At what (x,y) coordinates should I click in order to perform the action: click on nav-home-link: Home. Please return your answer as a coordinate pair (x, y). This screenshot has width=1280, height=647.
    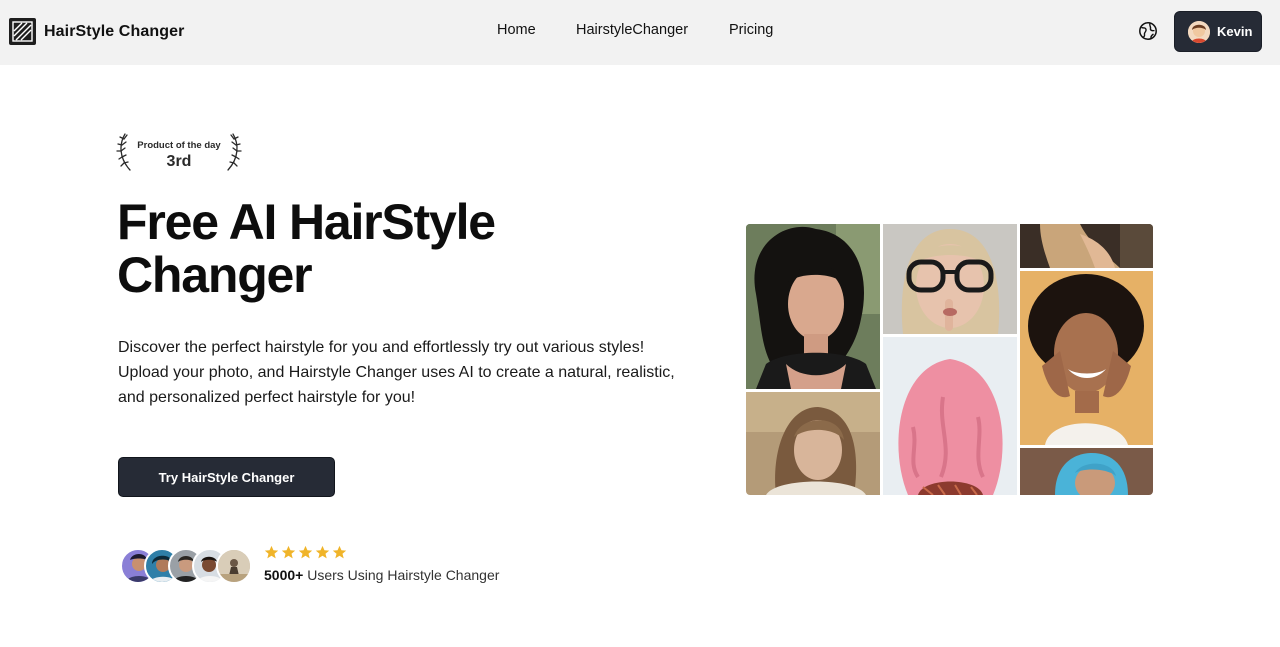
    Looking at the image, I should click on (516, 30).